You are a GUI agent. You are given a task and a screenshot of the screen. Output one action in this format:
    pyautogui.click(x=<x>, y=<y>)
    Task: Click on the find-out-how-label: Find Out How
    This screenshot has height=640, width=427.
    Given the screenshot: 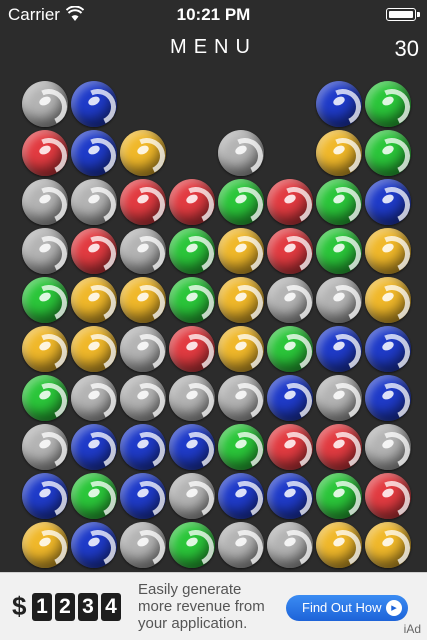 What is the action you would take?
    pyautogui.click(x=342, y=607)
    